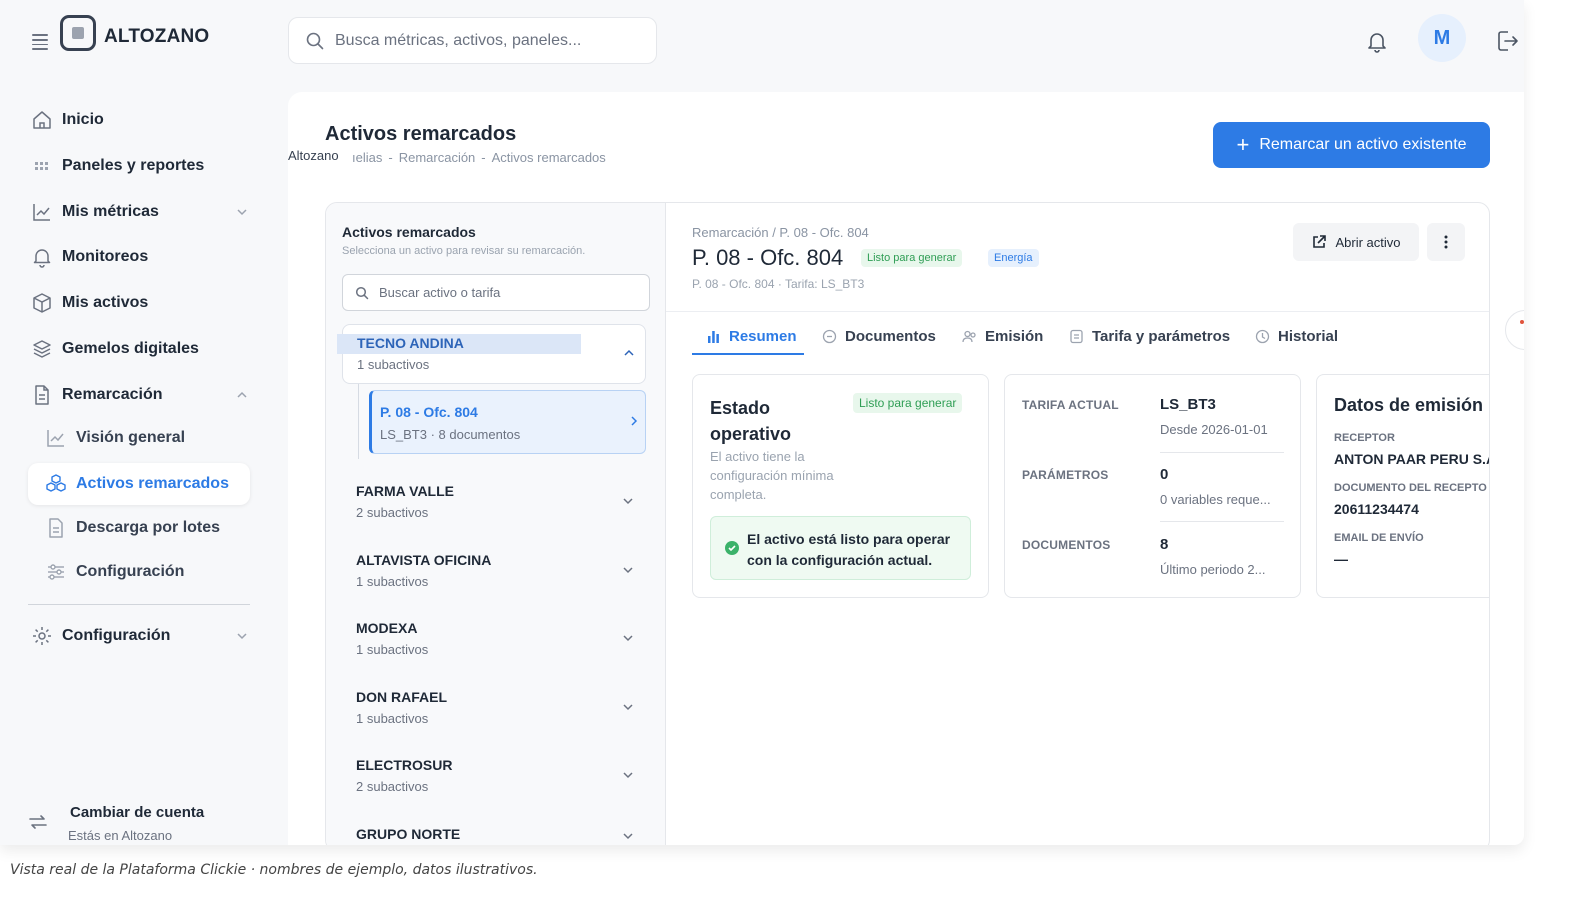 This screenshot has height=900, width=1578. I want to click on switch-account-subtitle: Estás en Altozano, so click(120, 835).